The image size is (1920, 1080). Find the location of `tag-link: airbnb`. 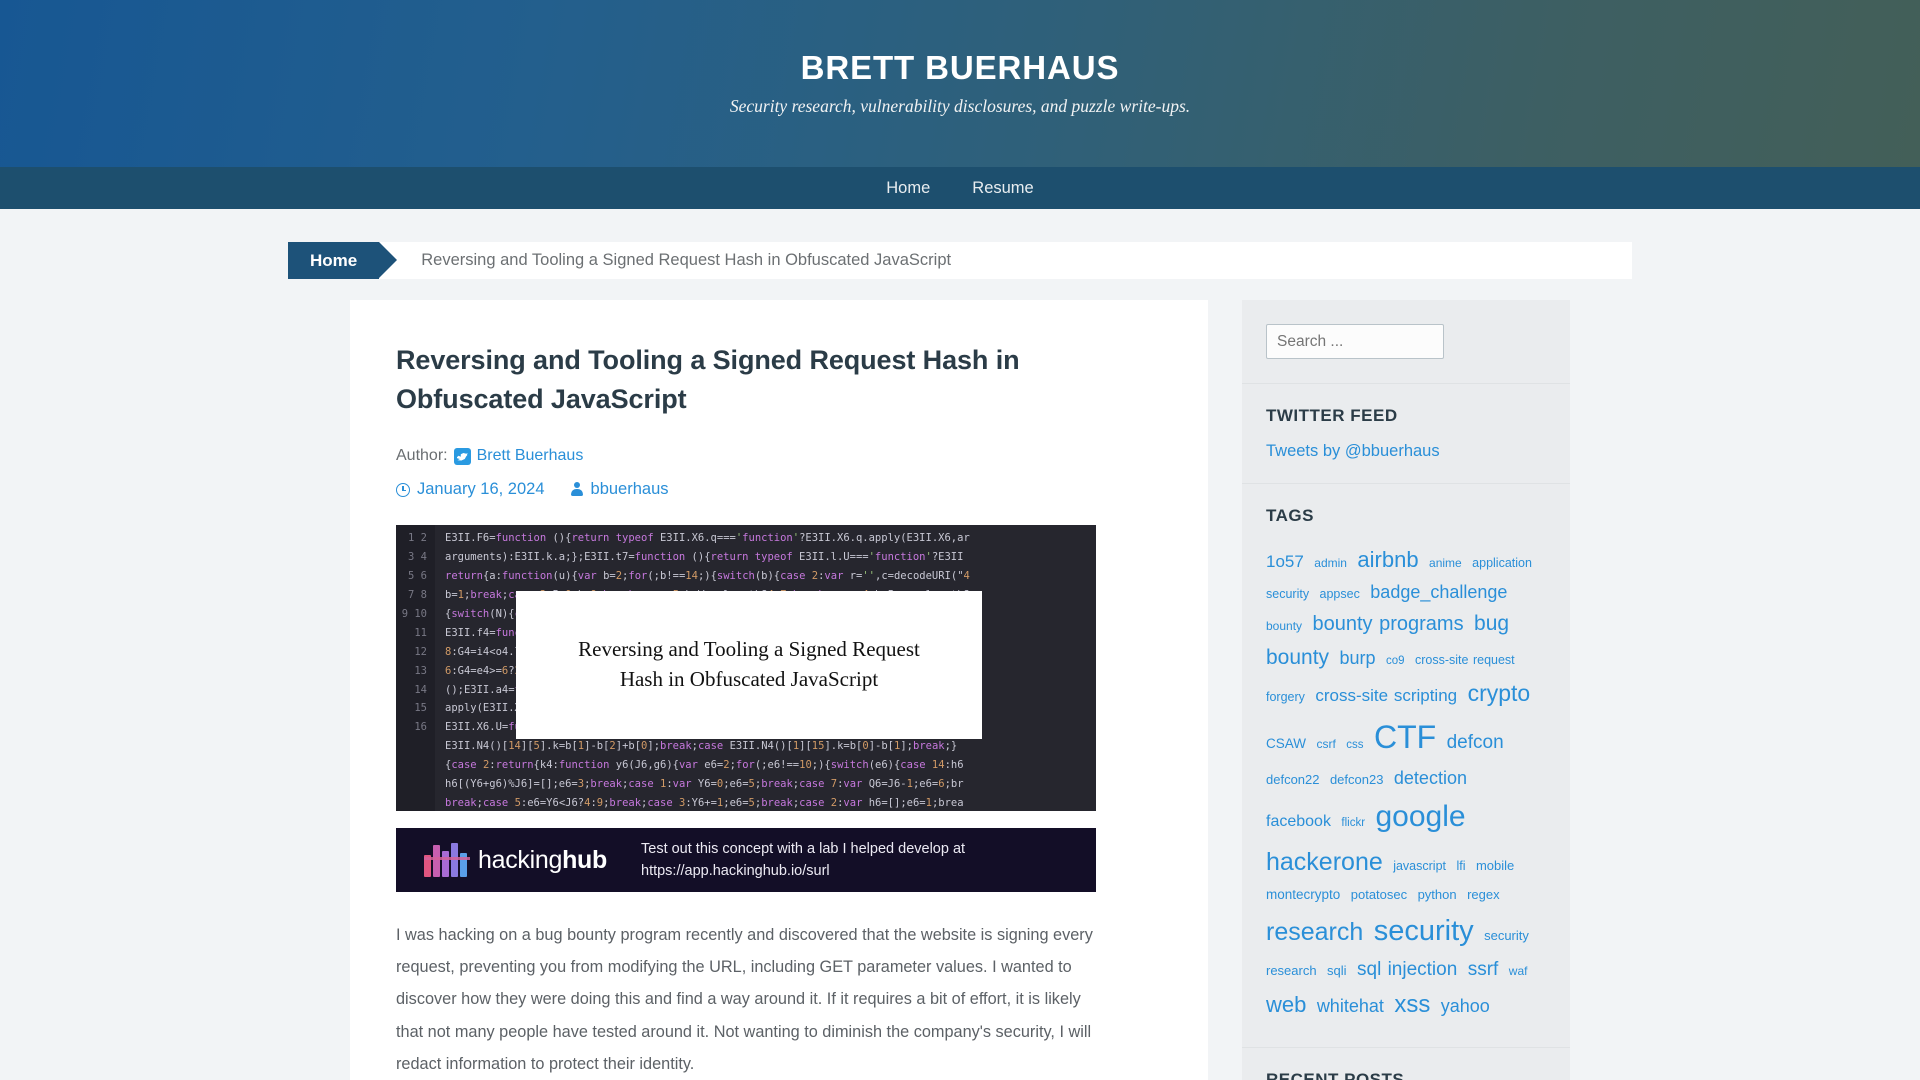

tag-link: airbnb is located at coordinates (1387, 559).